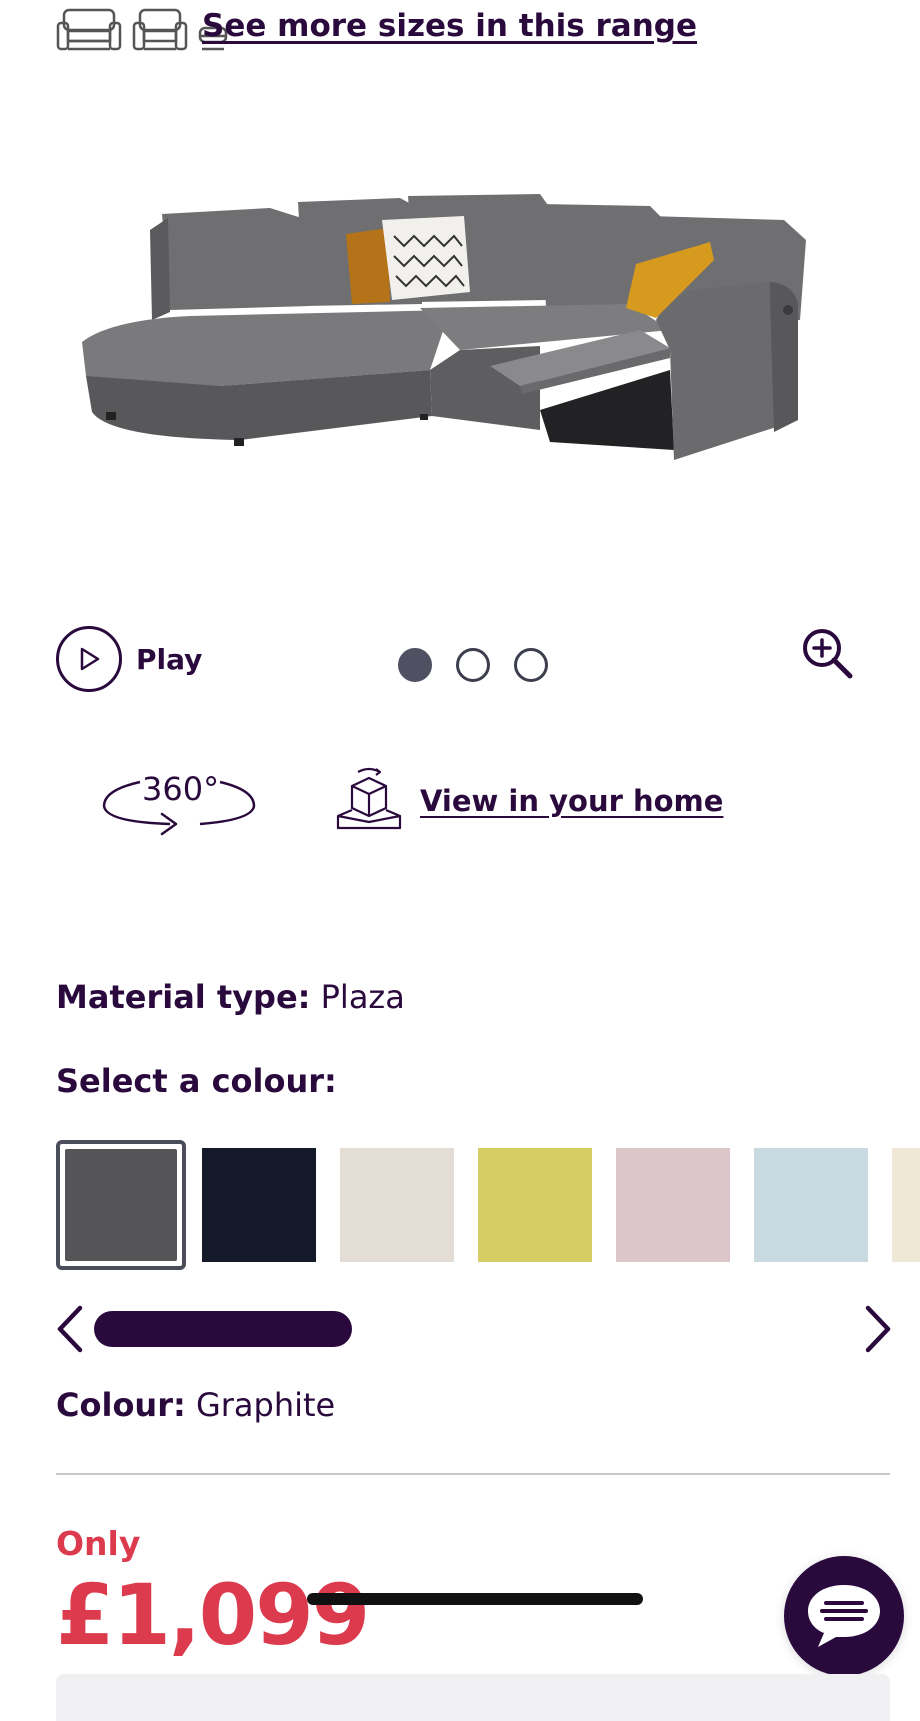 The image size is (920, 1721). What do you see at coordinates (70, 1331) in the screenshot?
I see `chevron-left-icon` at bounding box center [70, 1331].